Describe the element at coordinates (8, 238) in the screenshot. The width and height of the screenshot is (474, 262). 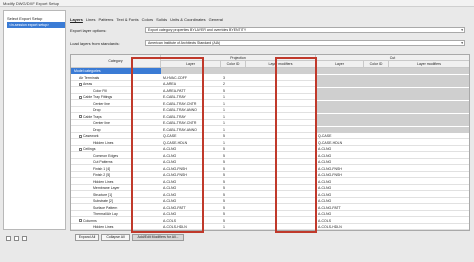
I see `new-setup-icon` at that location.